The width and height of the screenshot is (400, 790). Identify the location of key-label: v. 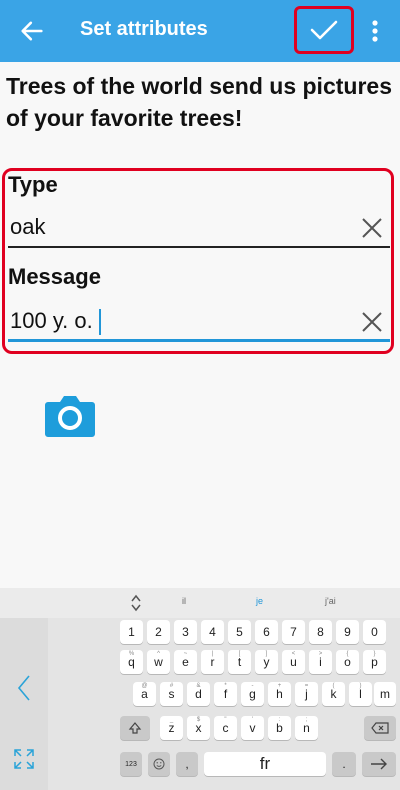
(252, 728).